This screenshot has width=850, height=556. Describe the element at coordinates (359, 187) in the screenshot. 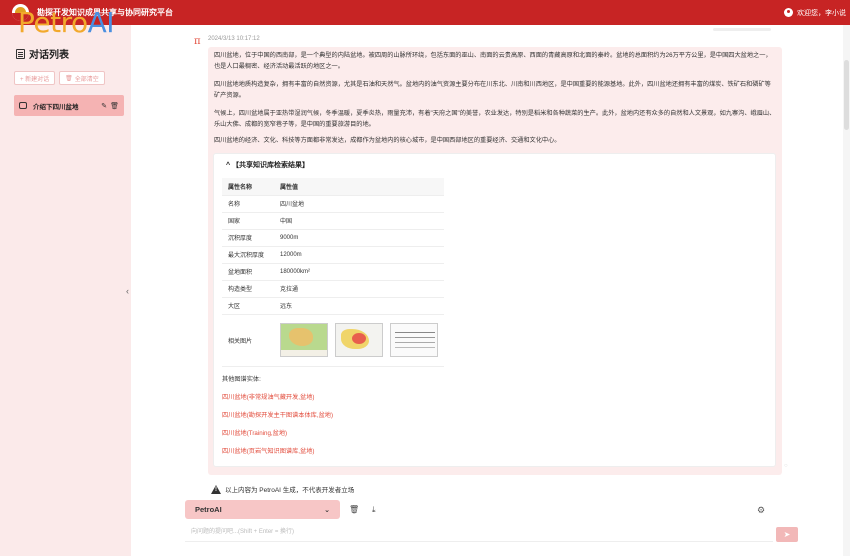

I see `column-header: 属性值` at that location.